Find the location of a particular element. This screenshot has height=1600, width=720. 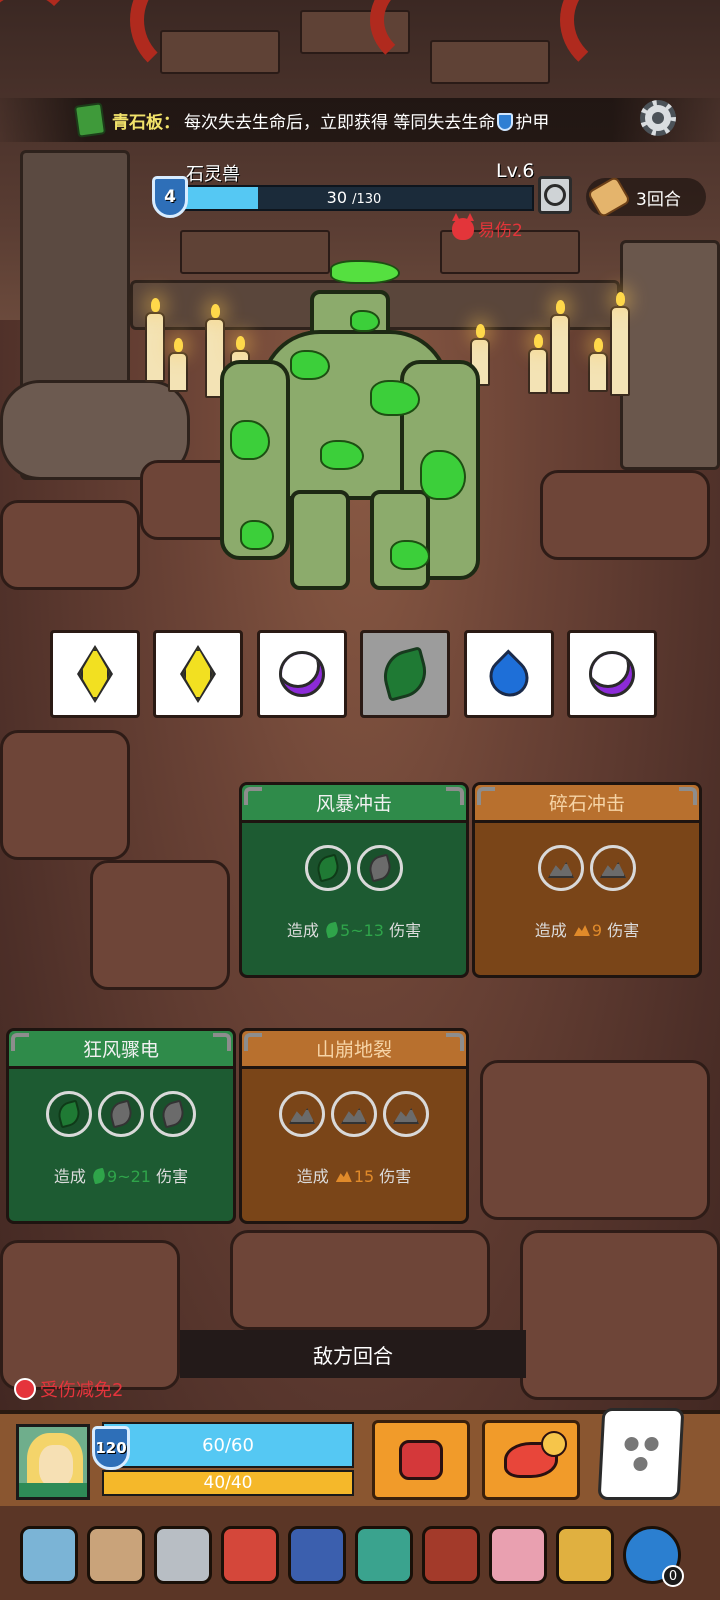

buff-desc-text: 每次失去生命后，立即获得 等同失去生命 is located at coordinates (340, 122).